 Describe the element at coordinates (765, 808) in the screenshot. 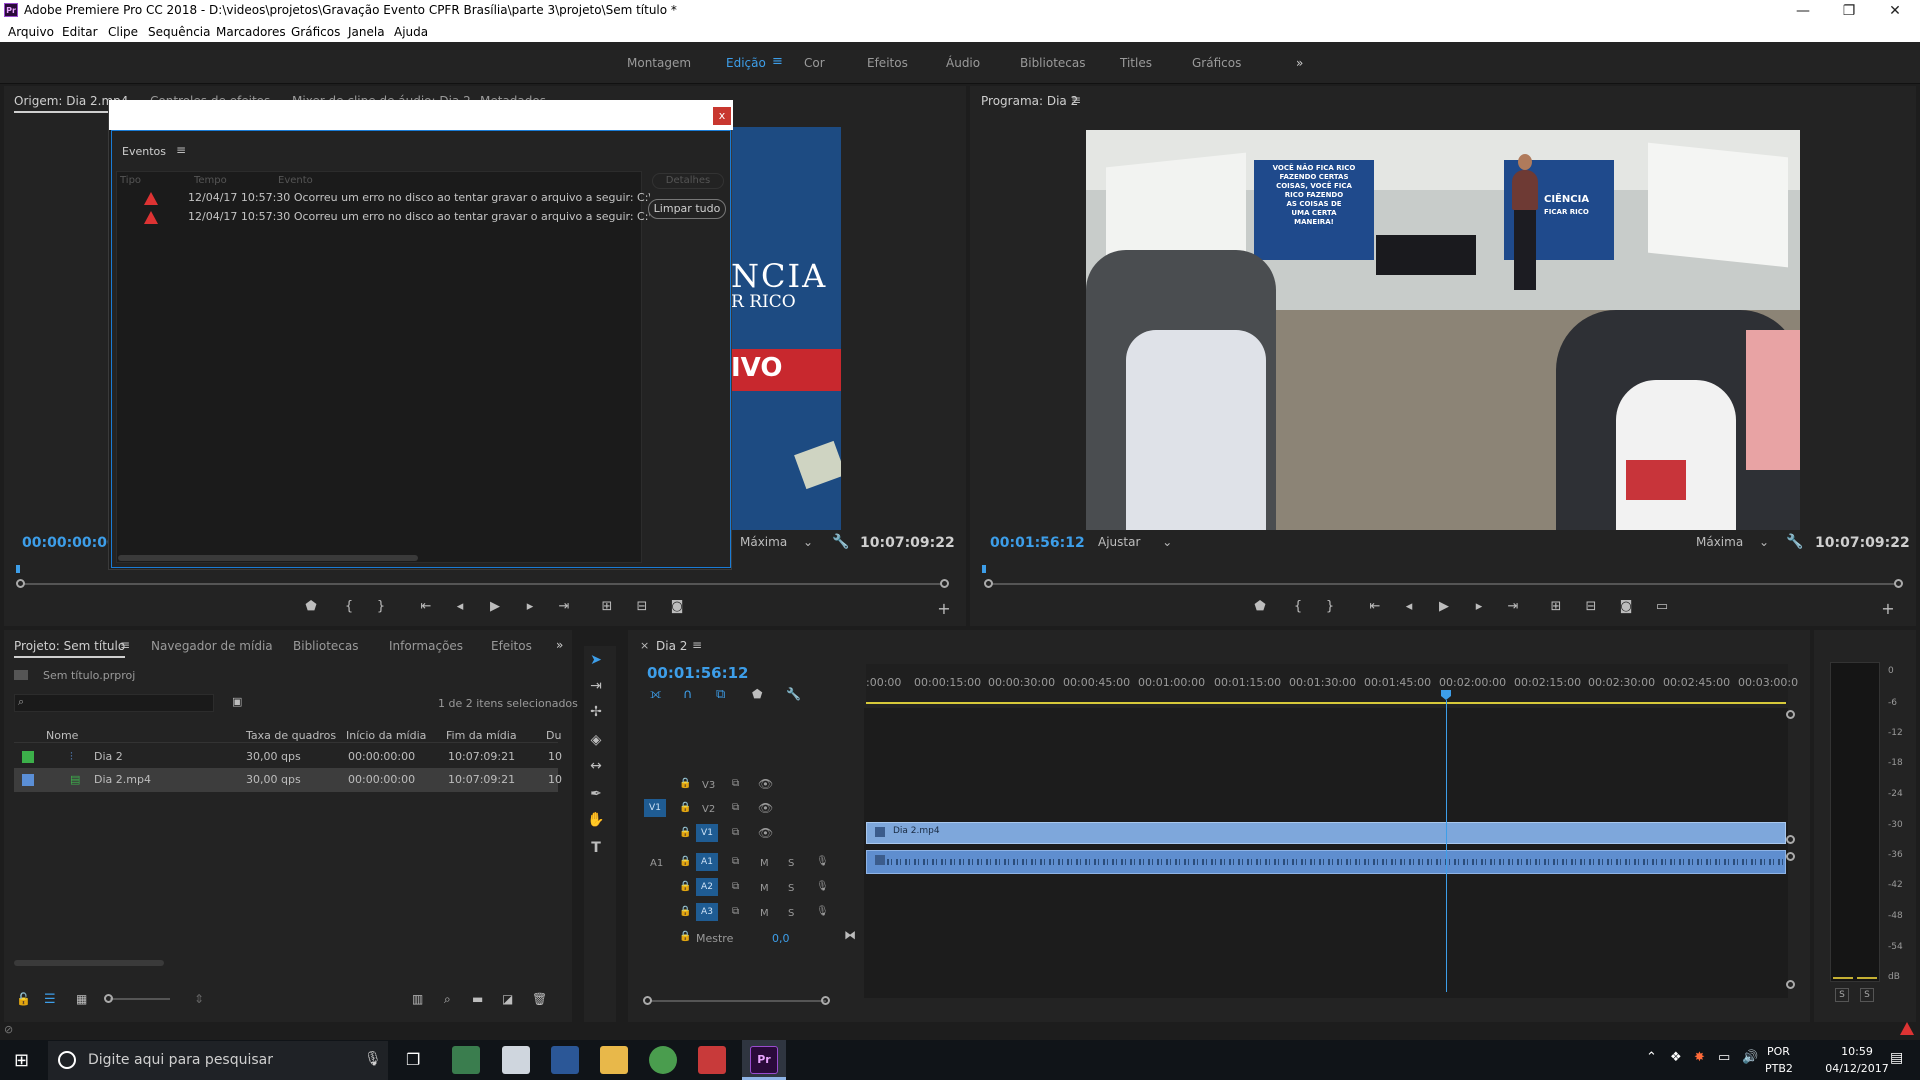

I see `eye-icon: 👁` at that location.